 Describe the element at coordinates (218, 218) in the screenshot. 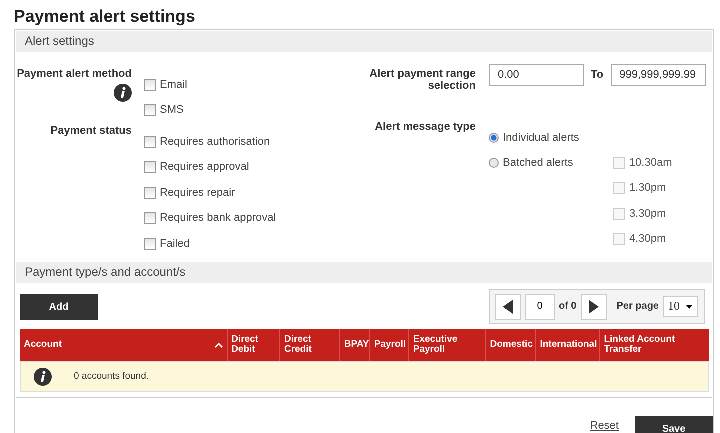

I see `checkbox-label: Requires bank approval` at that location.